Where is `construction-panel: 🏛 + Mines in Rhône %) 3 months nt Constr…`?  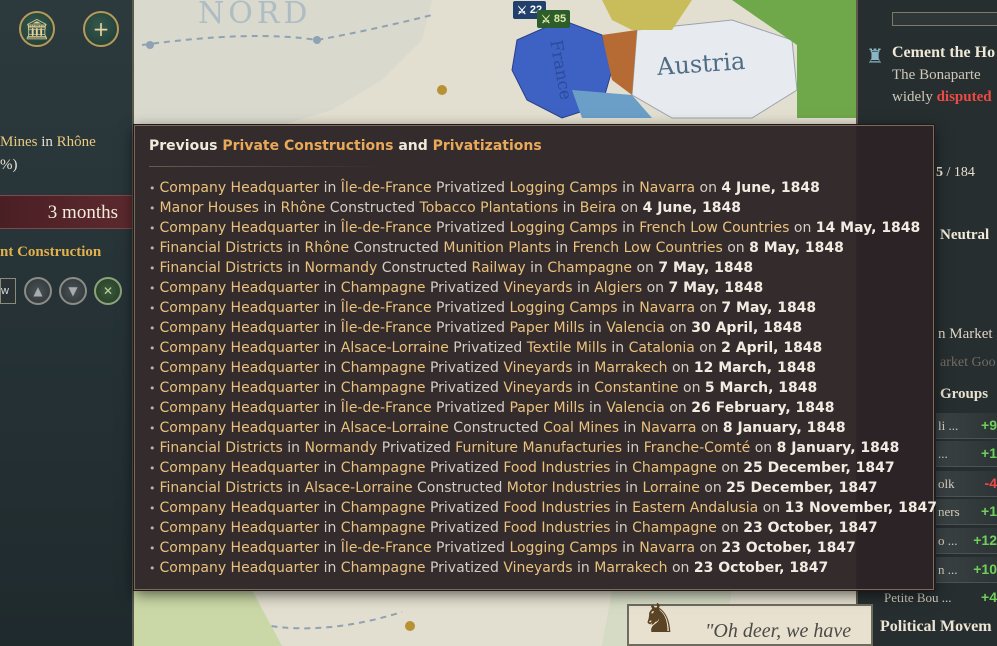 construction-panel: 🏛 + Mines in Rhône %) 3 months nt Constr… is located at coordinates (67, 323).